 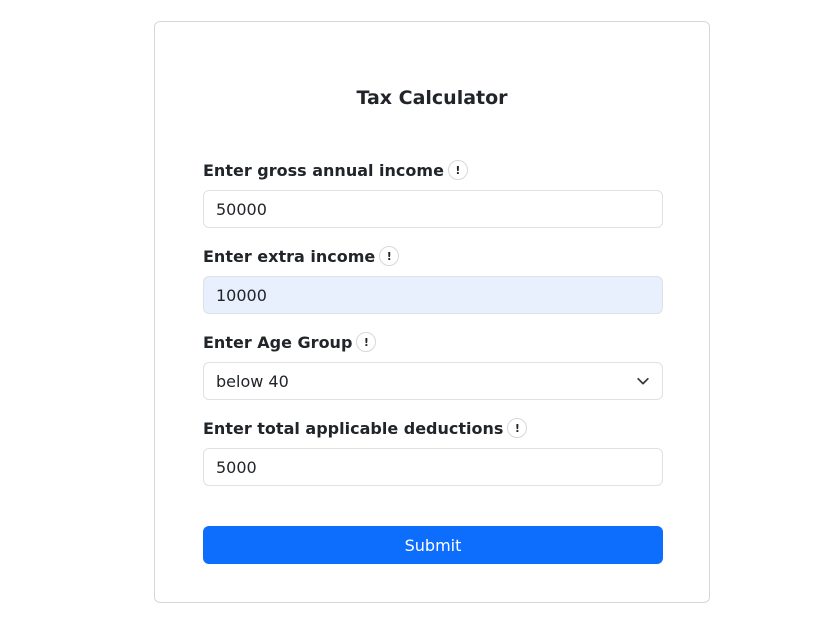 I want to click on extra-income-field: Enter extra income ! 10000, so click(x=433, y=279).